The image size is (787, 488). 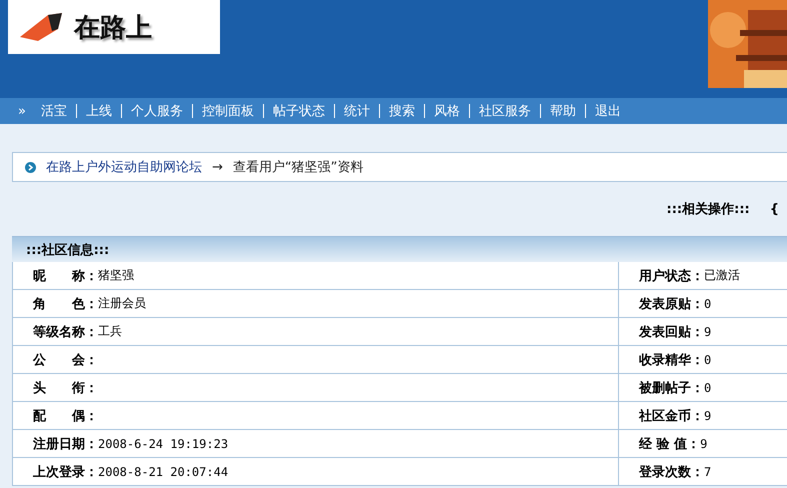 I want to click on field-value: 2008-6-24 19:19:23, so click(x=163, y=443).